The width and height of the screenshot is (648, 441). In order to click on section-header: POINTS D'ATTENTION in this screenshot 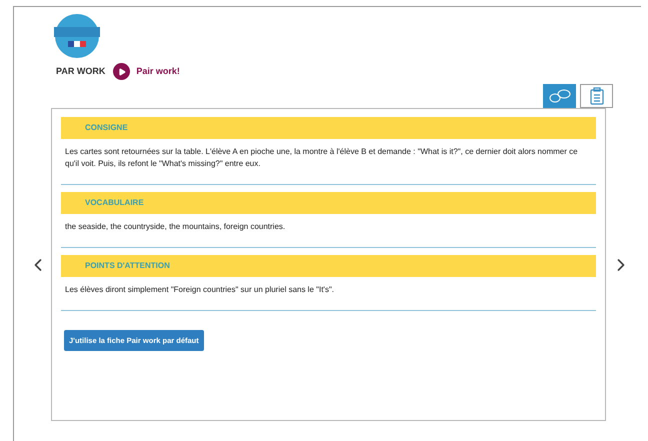, I will do `click(328, 266)`.